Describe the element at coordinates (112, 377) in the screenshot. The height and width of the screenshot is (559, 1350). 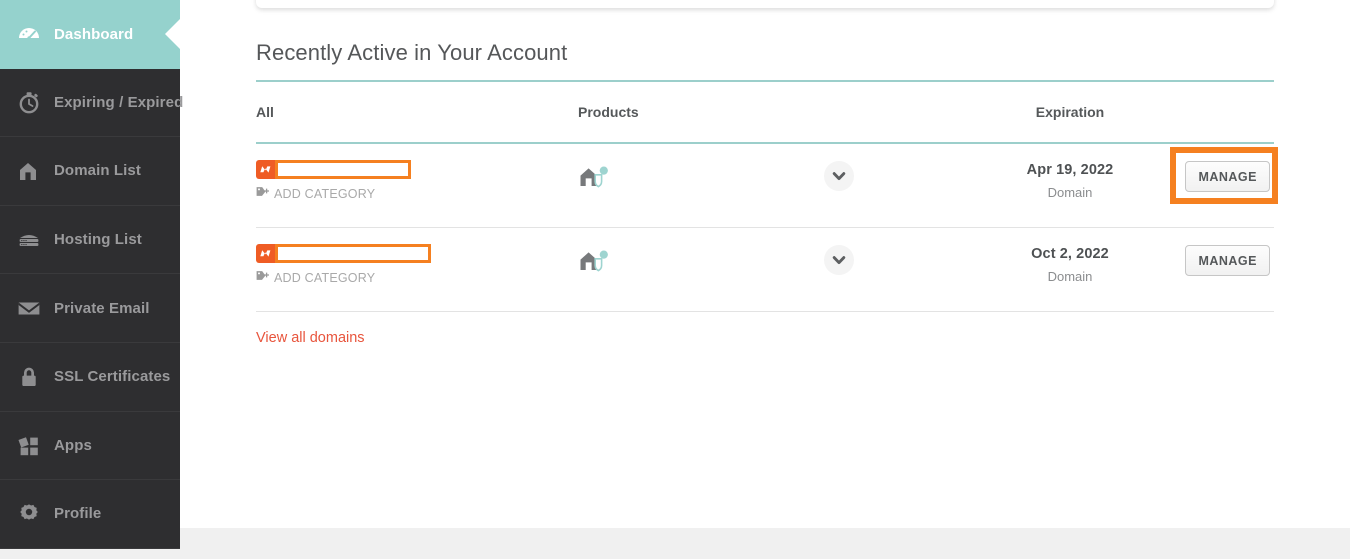
I see `sidebar-item-label: SSL Certificates` at that location.